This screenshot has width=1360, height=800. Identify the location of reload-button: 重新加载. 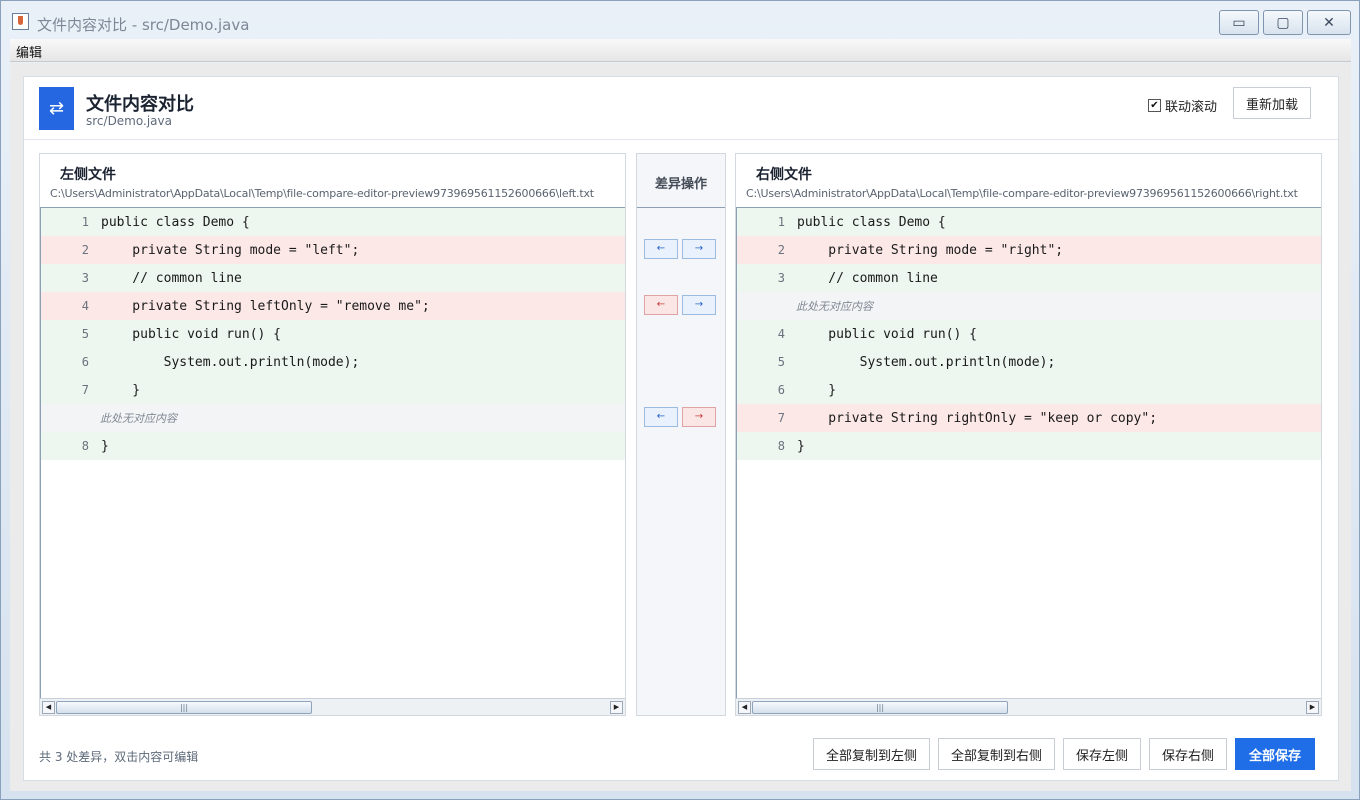
(1272, 103).